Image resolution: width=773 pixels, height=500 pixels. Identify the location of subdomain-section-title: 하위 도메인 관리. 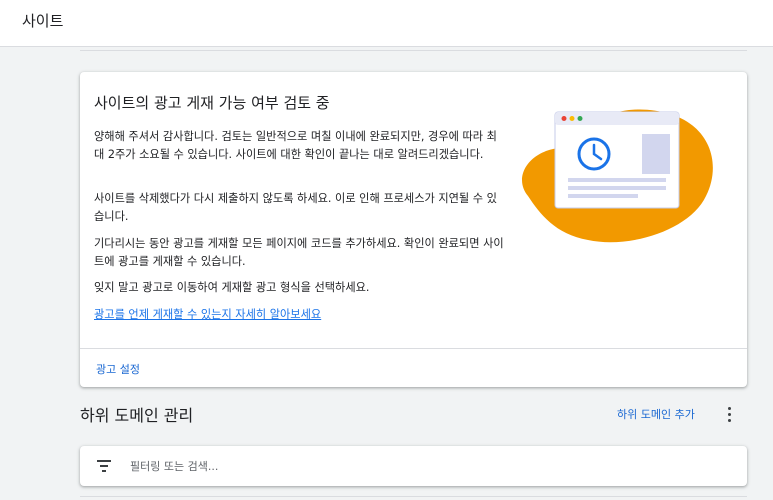
(137, 415).